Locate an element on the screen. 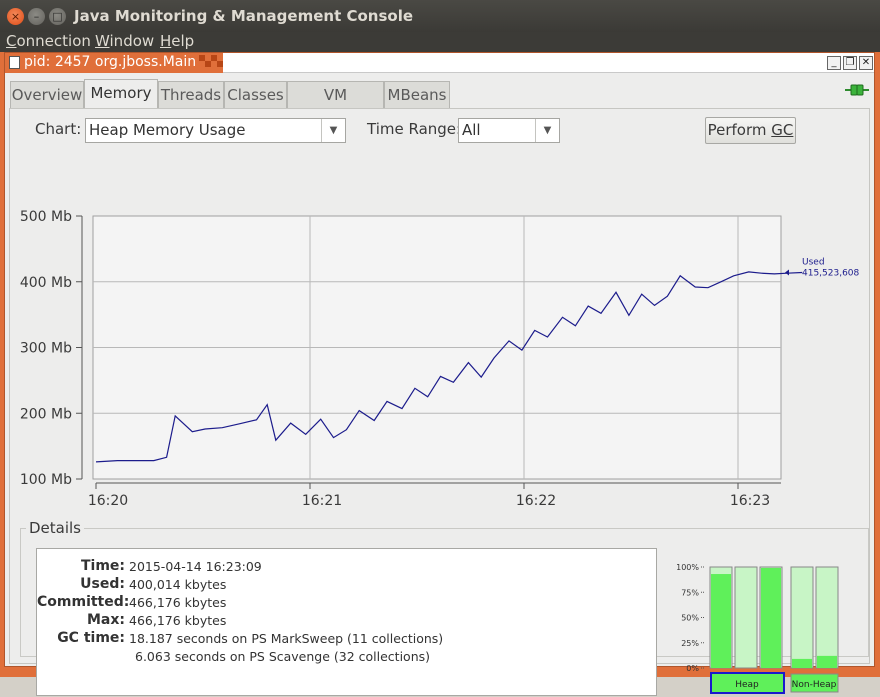 This screenshot has height=697, width=880. tab-memory: Memory is located at coordinates (121, 94).